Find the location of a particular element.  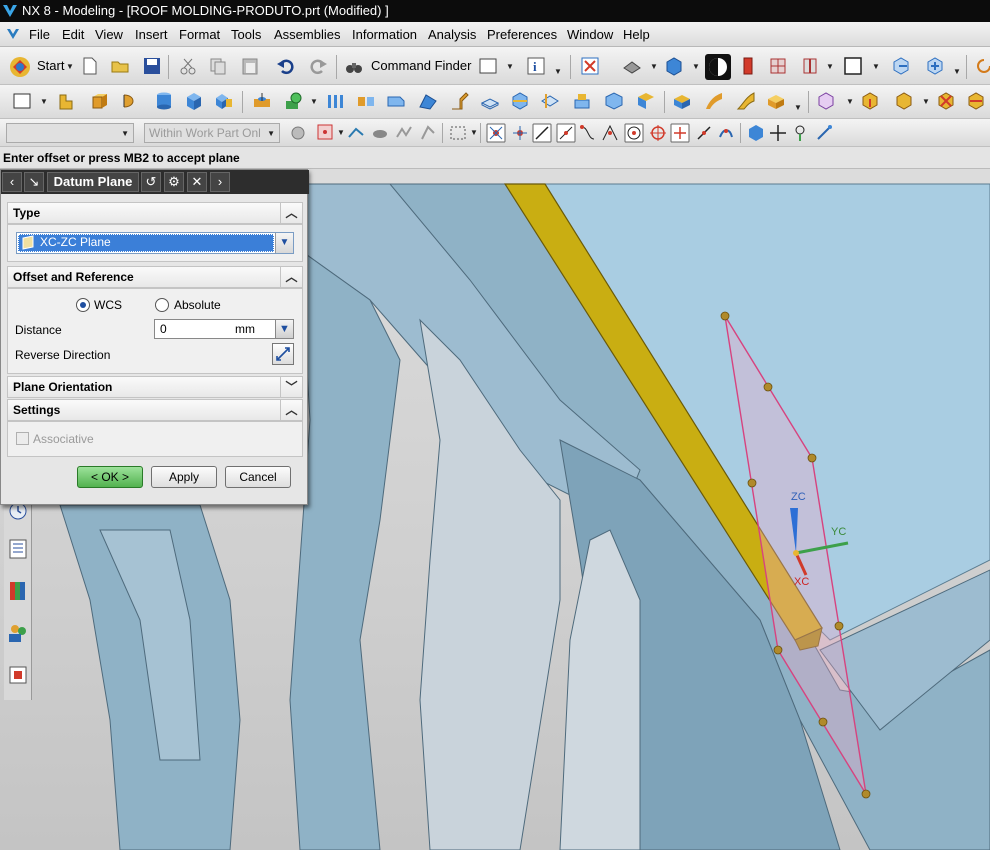

menu-tools: Tools is located at coordinates (246, 34).